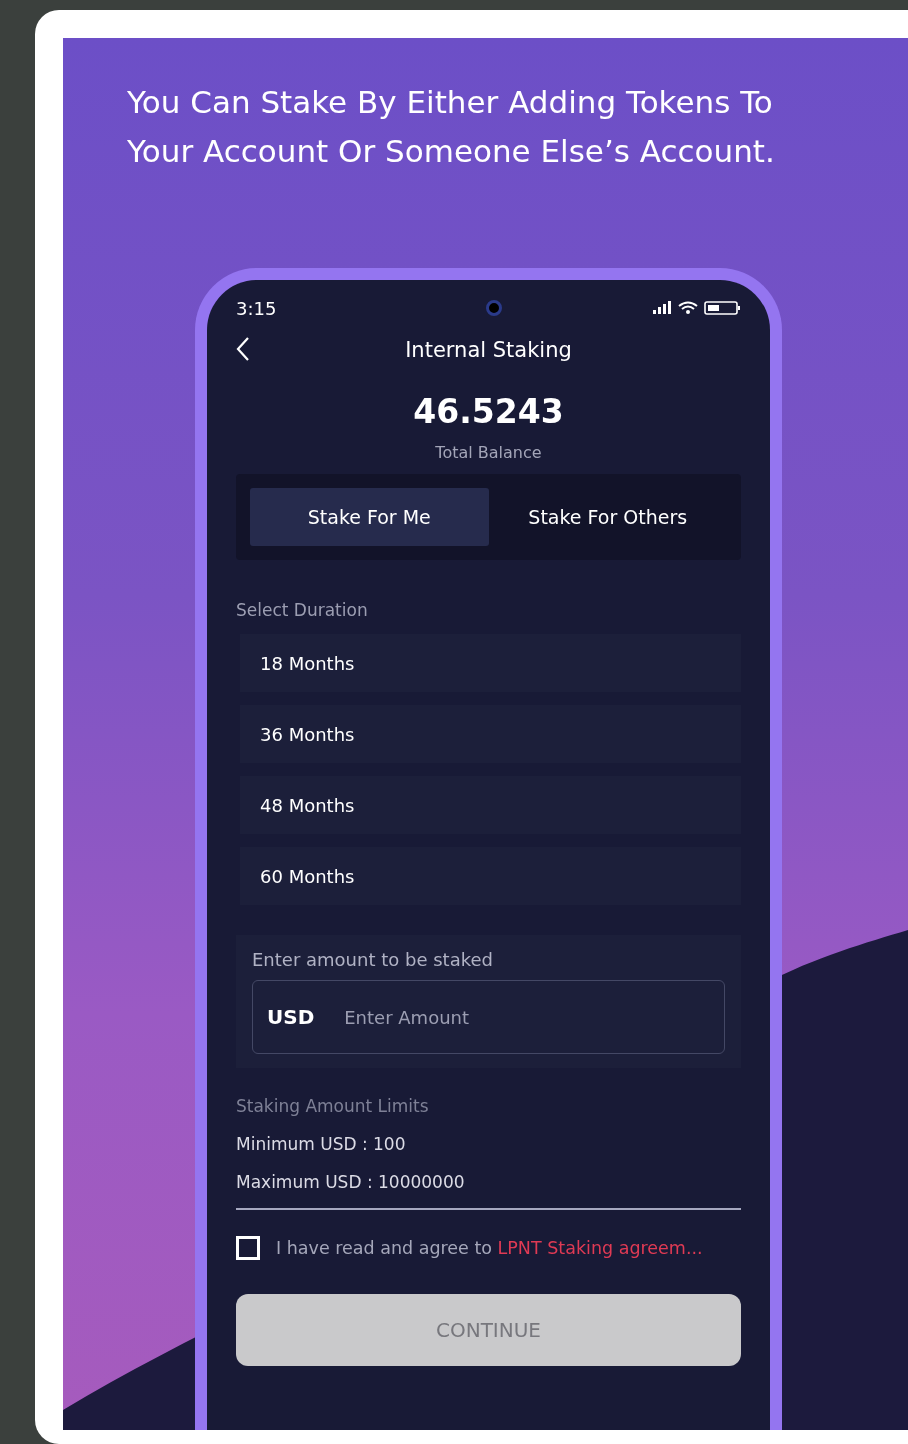  Describe the element at coordinates (451, 127) in the screenshot. I see `headline: You Can Stake By Either Adding Tokens To Your Account Or Someone Else’s Account.` at that location.